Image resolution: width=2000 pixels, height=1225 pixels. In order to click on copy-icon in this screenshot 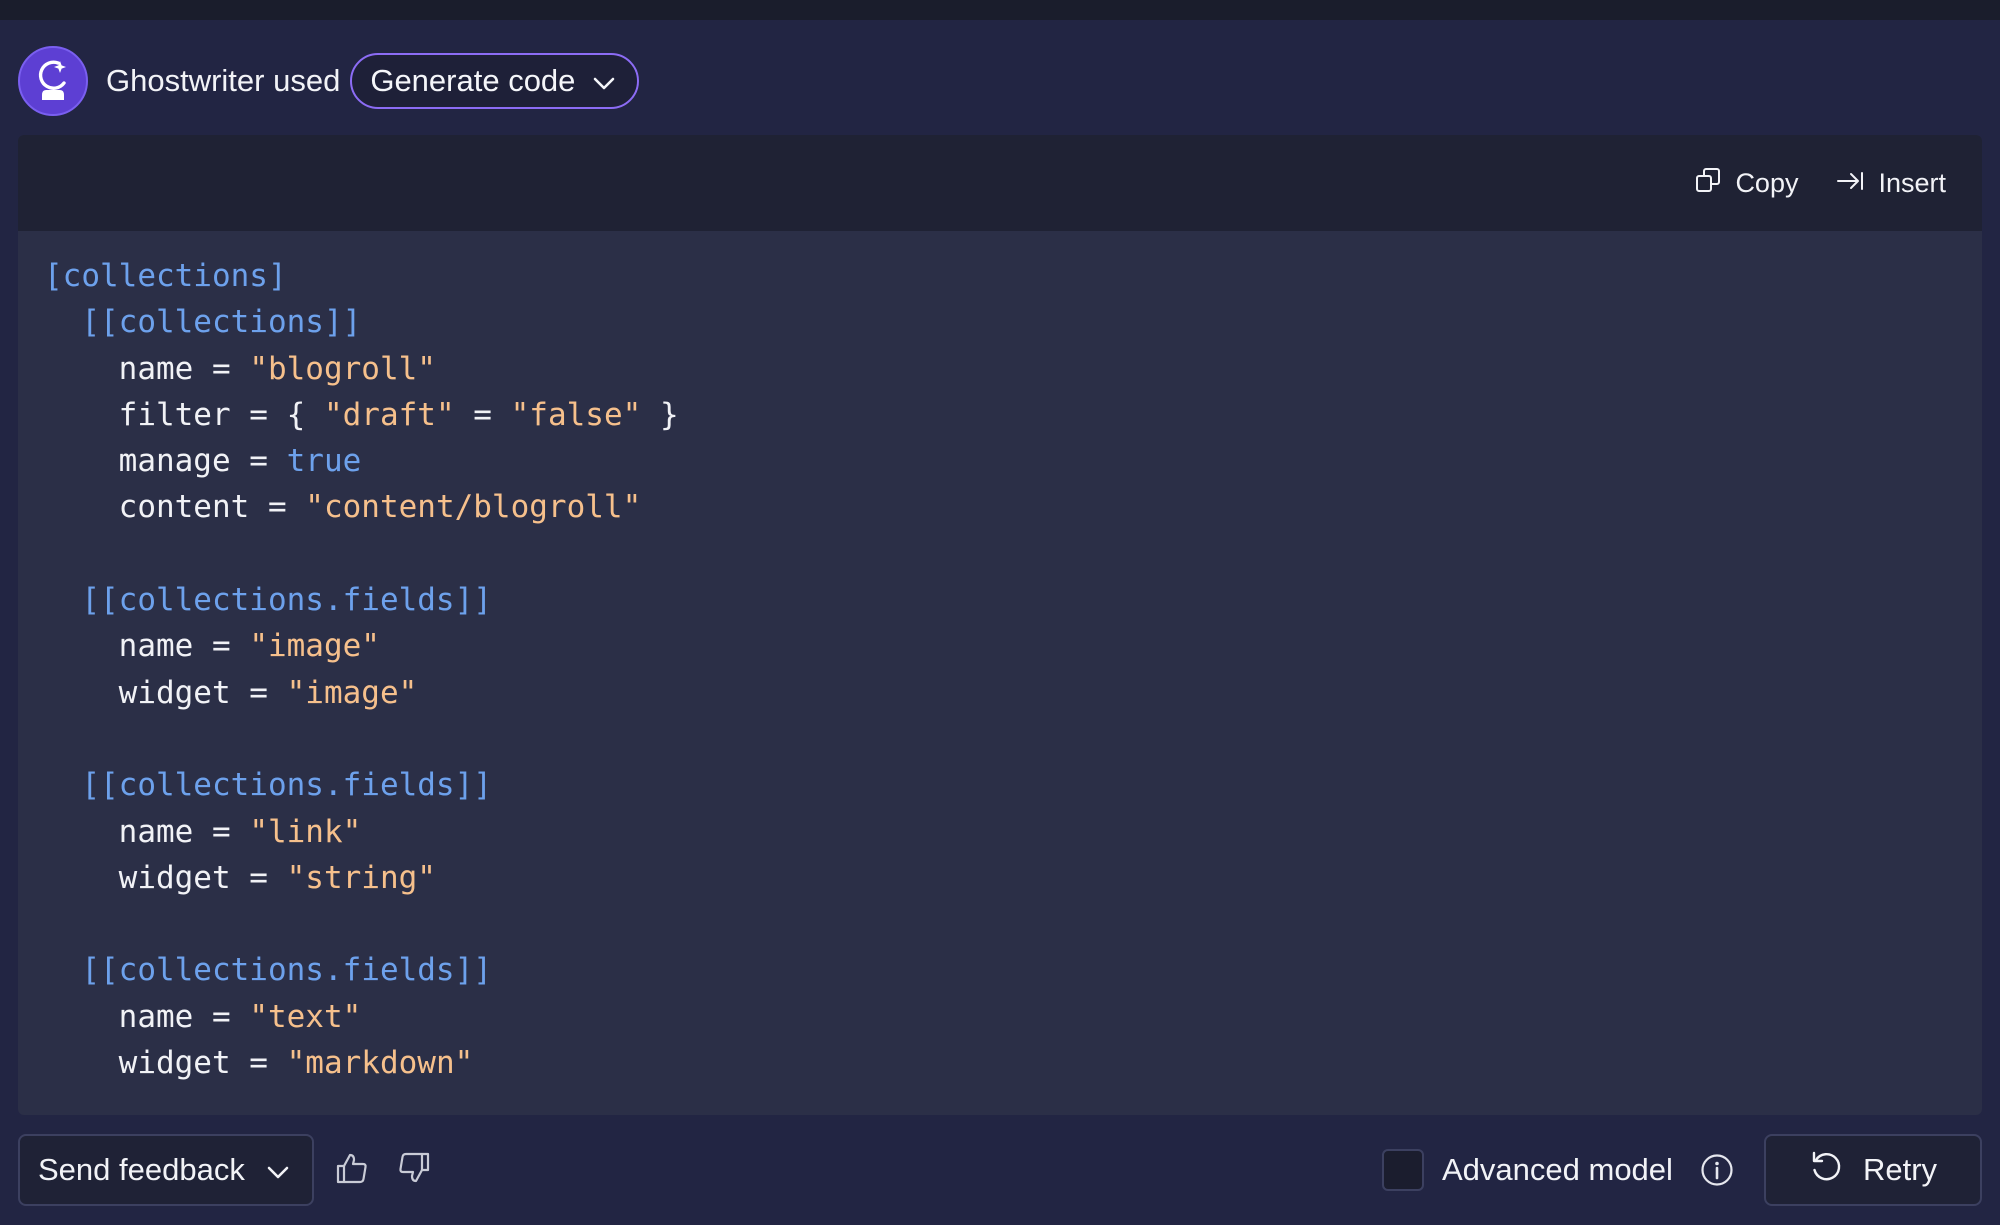, I will do `click(1708, 183)`.